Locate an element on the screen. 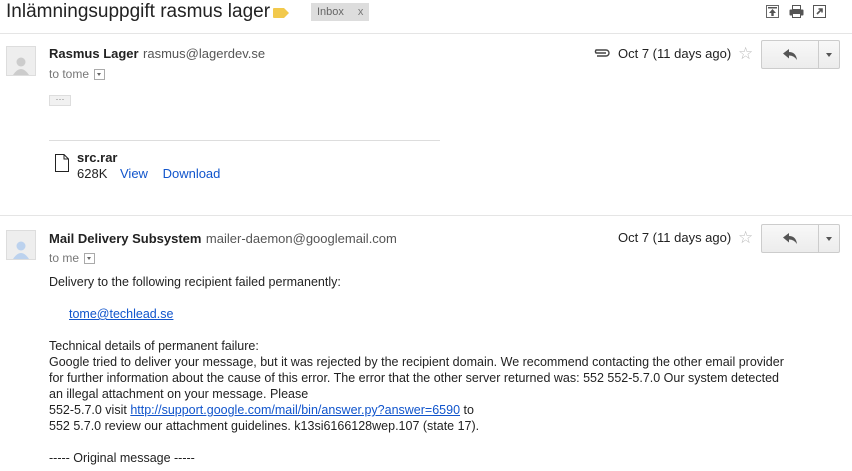  thread-subject: Inlämningsuppgift rasmus lager is located at coordinates (138, 11).